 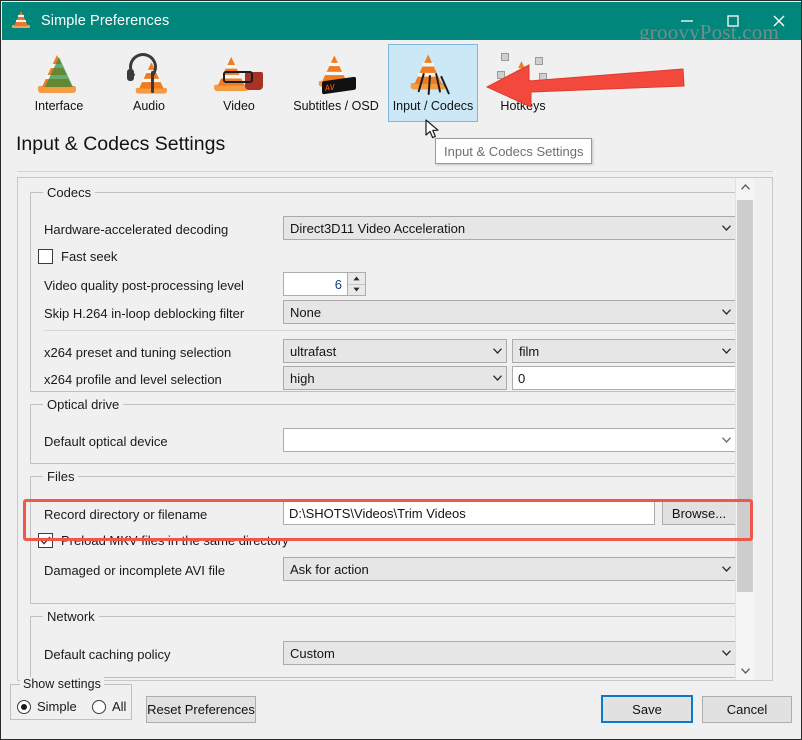 I want to click on vertical-scrollbar, so click(x=744, y=429).